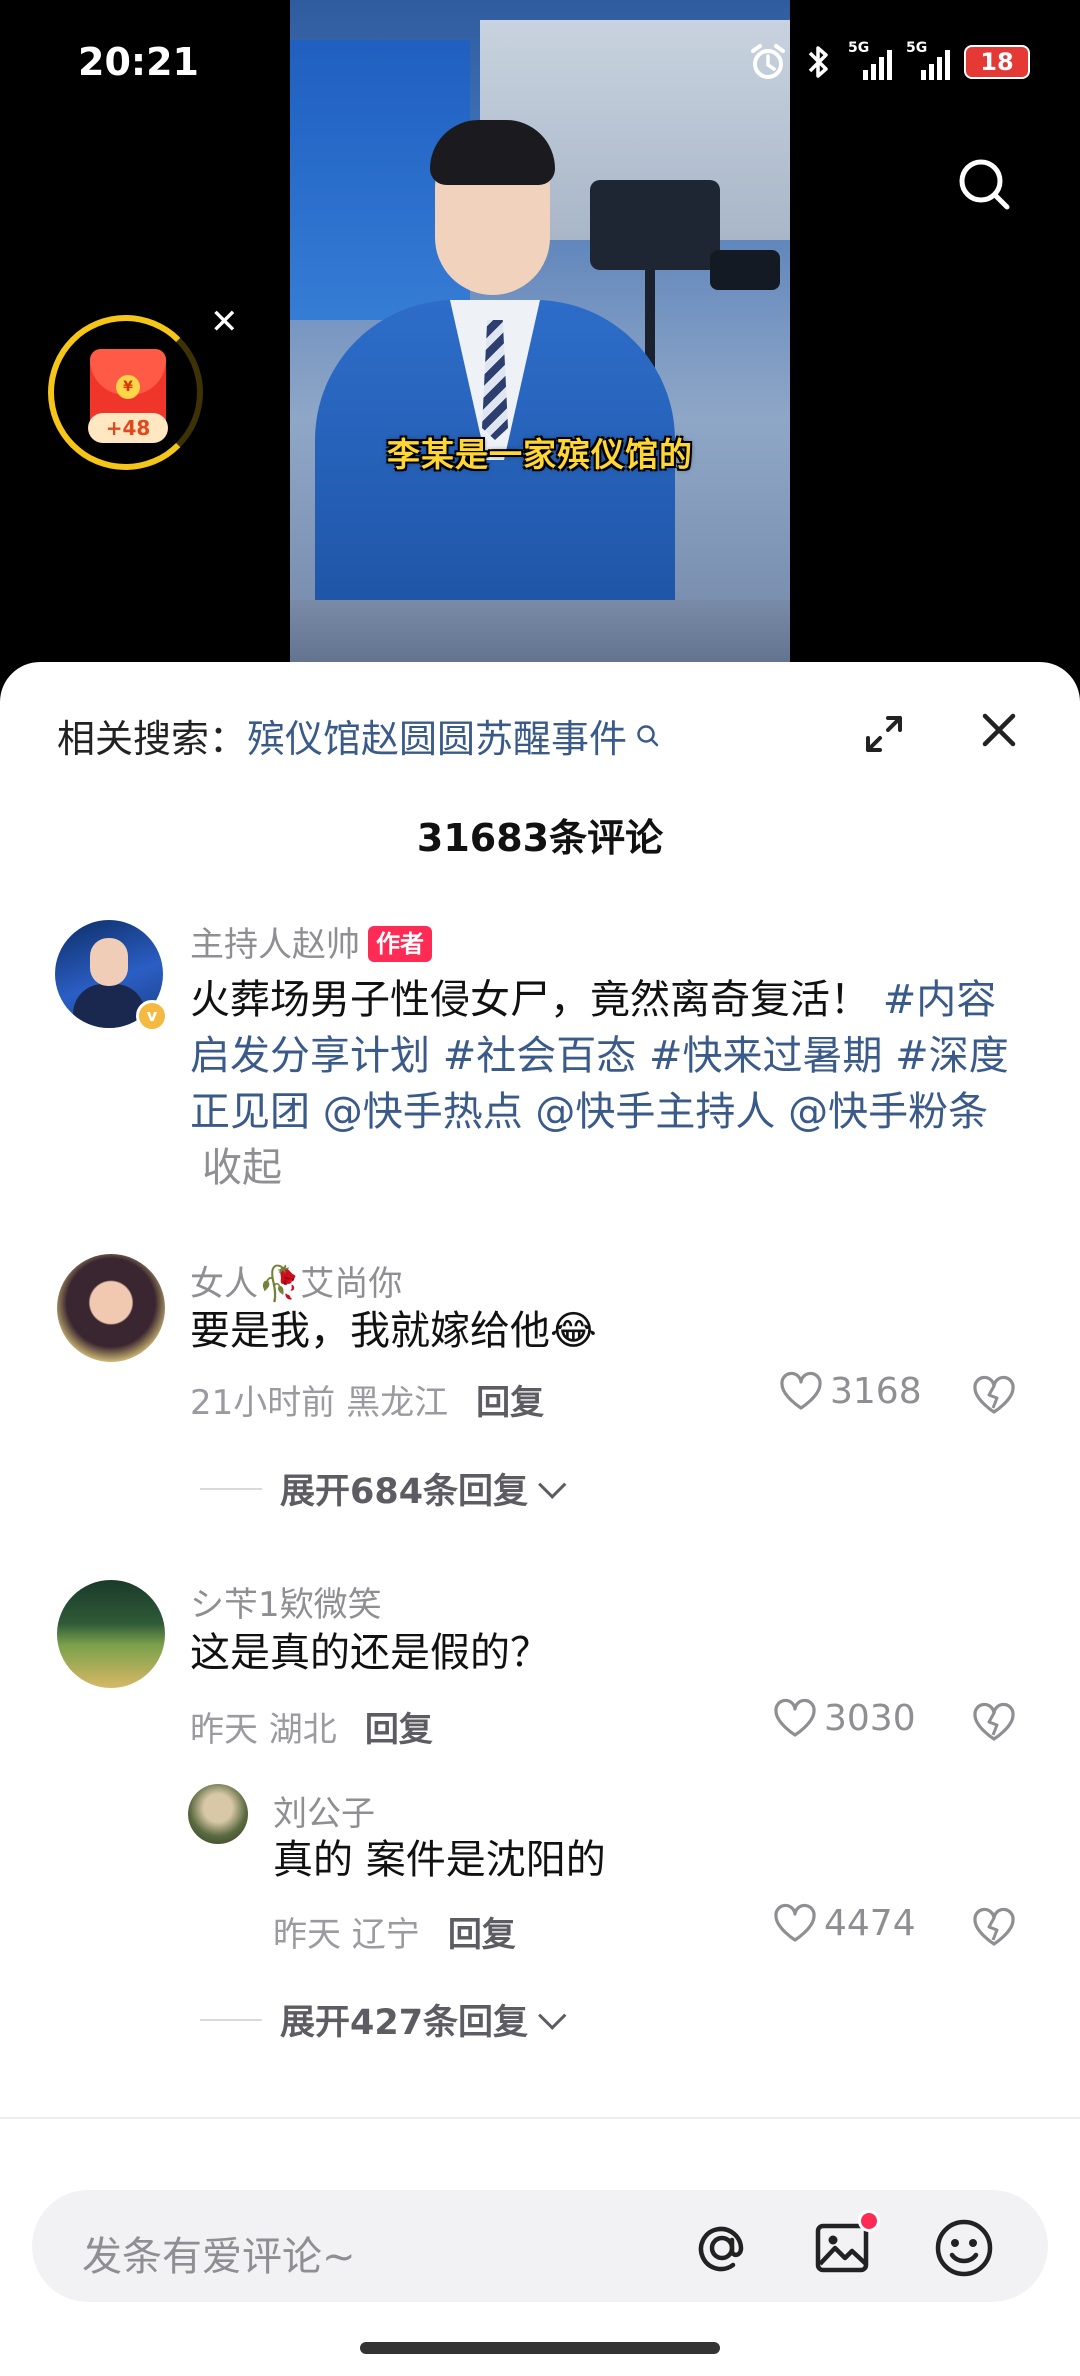 This screenshot has width=1080, height=2376. Describe the element at coordinates (884, 734) in the screenshot. I see `expand-icon` at that location.